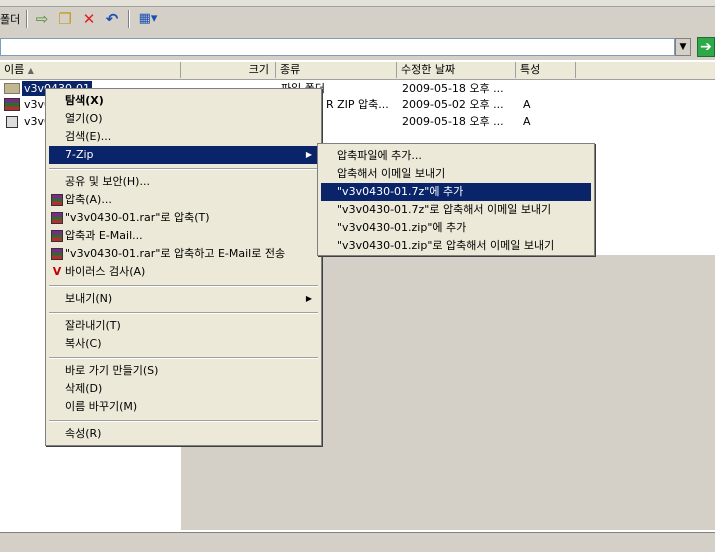 This screenshot has width=715, height=552. I want to click on copy-to-icon: ❐, so click(65, 19).